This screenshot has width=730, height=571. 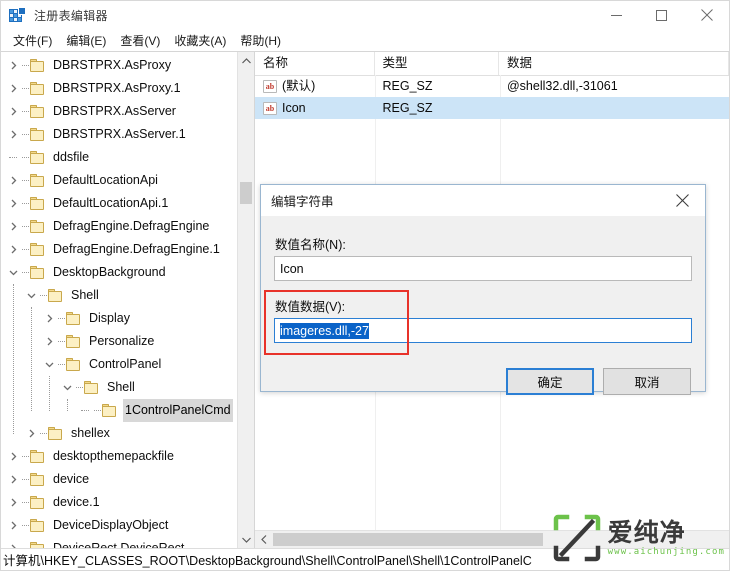 I want to click on tree-item-label: device.1, so click(x=76, y=502).